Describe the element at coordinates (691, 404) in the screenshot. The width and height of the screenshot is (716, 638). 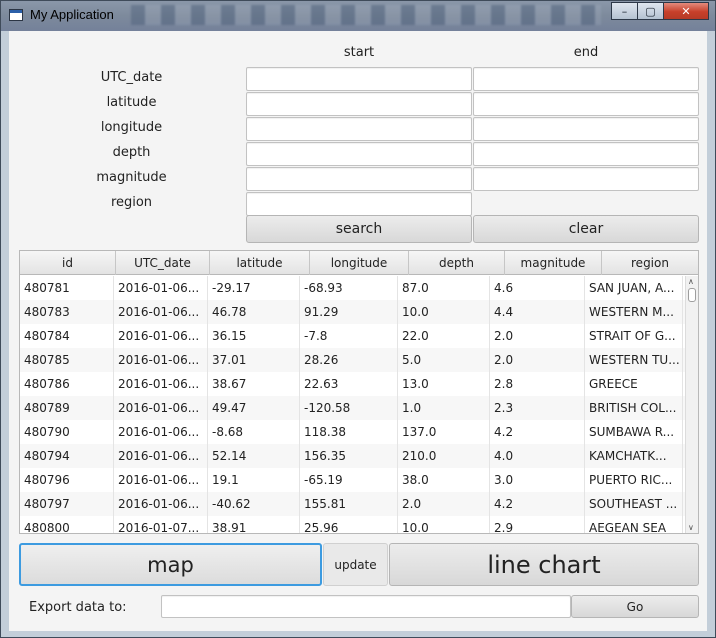
I see `table-vertical-scrollbar: ∧ ∨` at that location.